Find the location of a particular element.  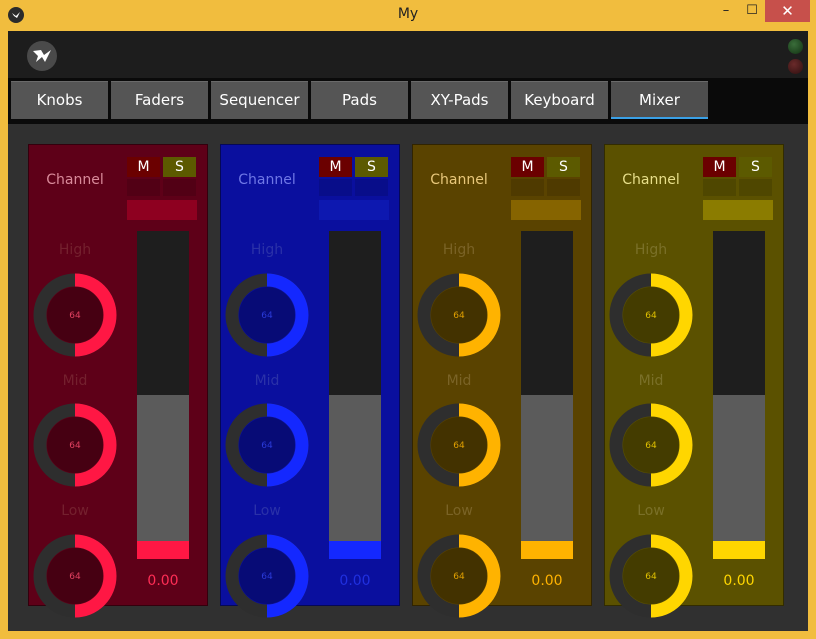

tab-pads: Pads is located at coordinates (359, 100).